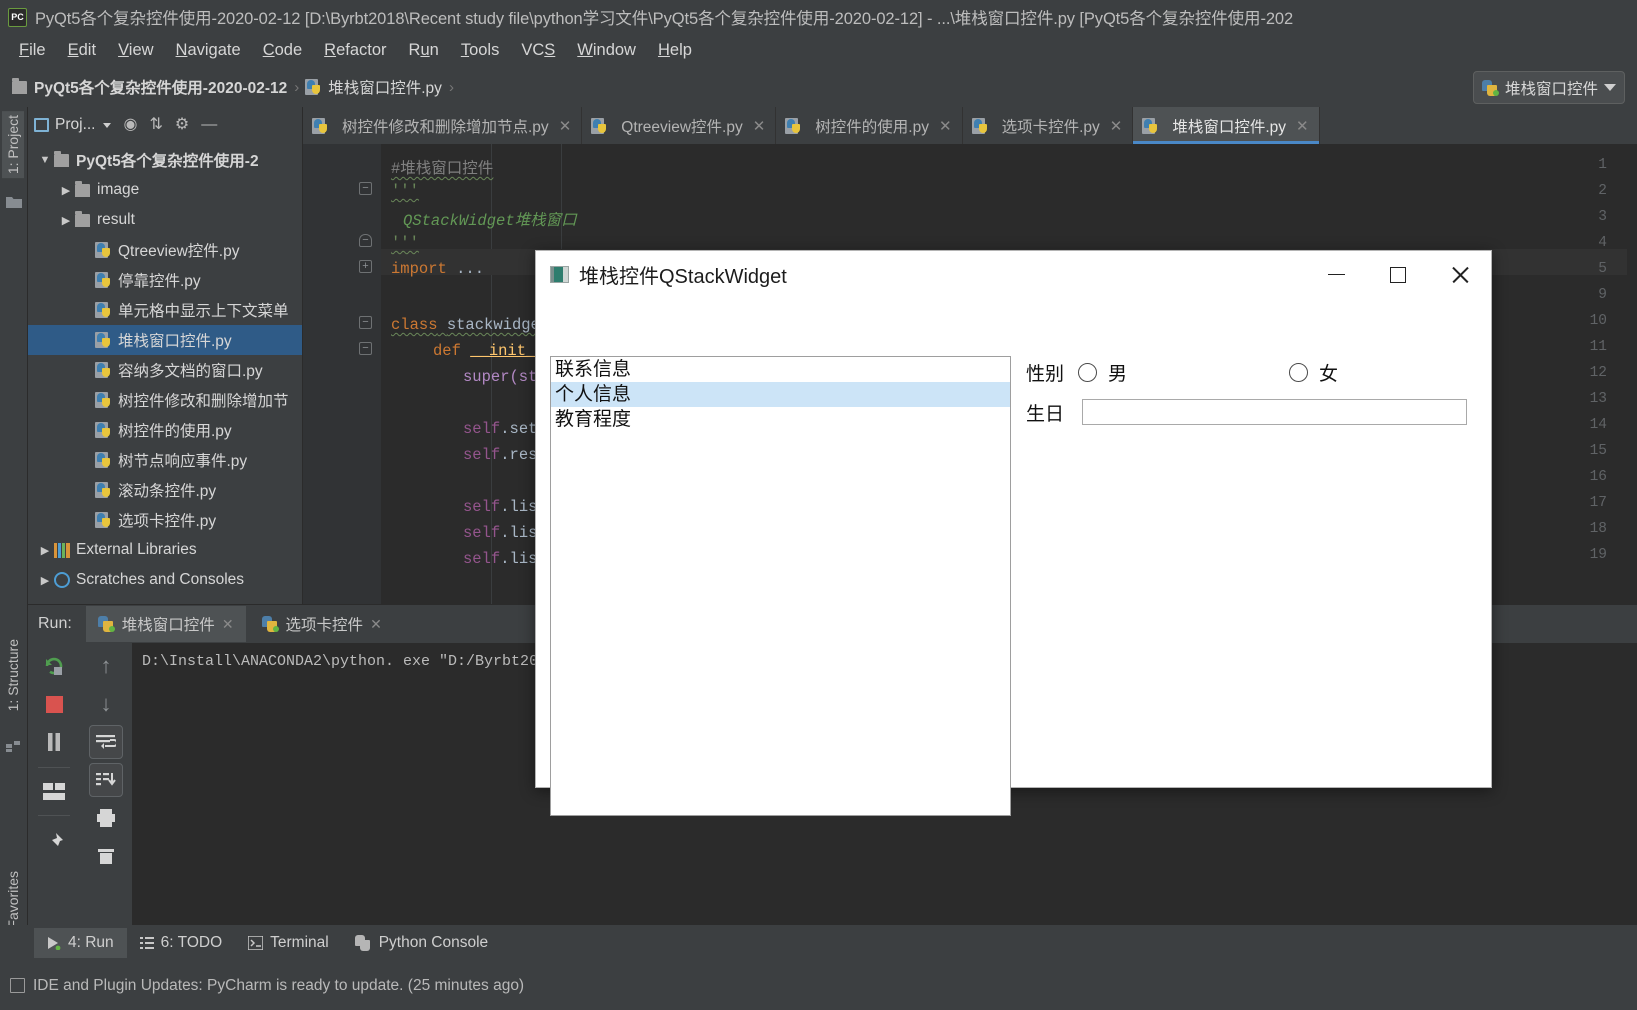 The image size is (1637, 1010). What do you see at coordinates (1299, 372) in the screenshot?
I see `radio-icon-female` at bounding box center [1299, 372].